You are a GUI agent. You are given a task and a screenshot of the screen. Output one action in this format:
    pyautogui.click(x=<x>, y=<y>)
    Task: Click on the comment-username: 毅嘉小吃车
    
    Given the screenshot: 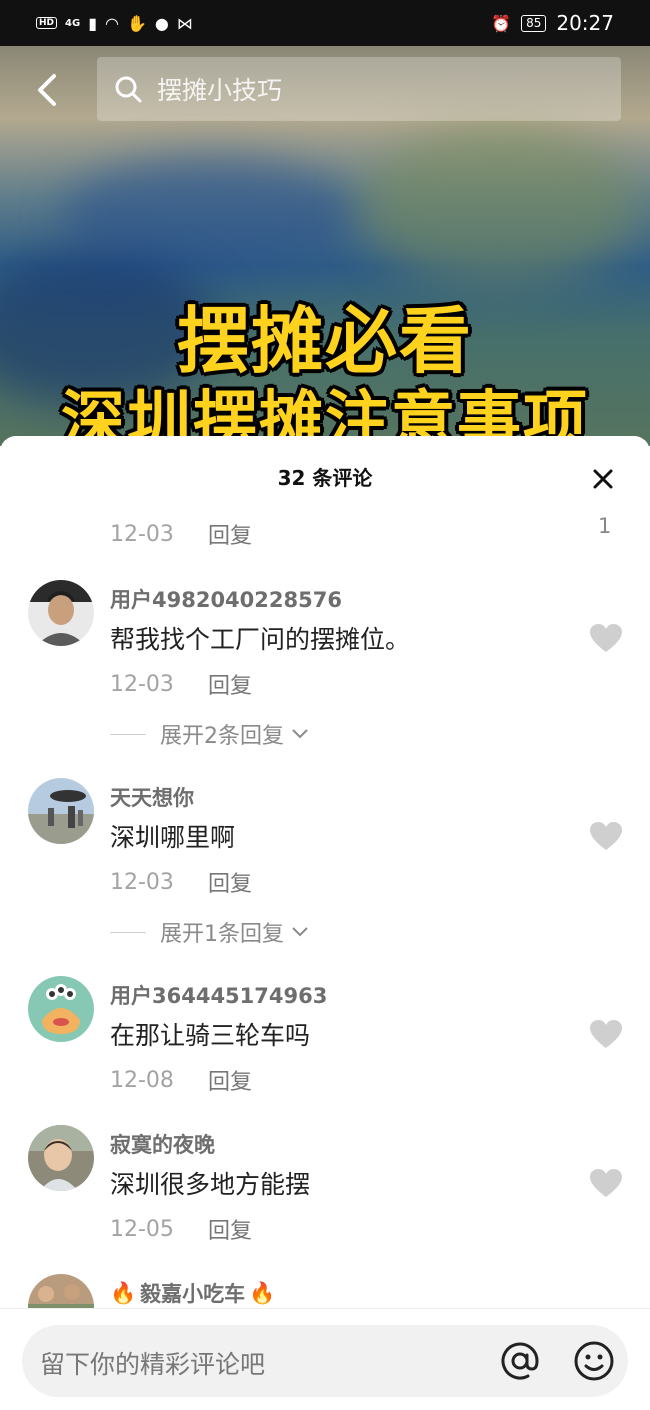 What is the action you would take?
    pyautogui.click(x=193, y=1294)
    